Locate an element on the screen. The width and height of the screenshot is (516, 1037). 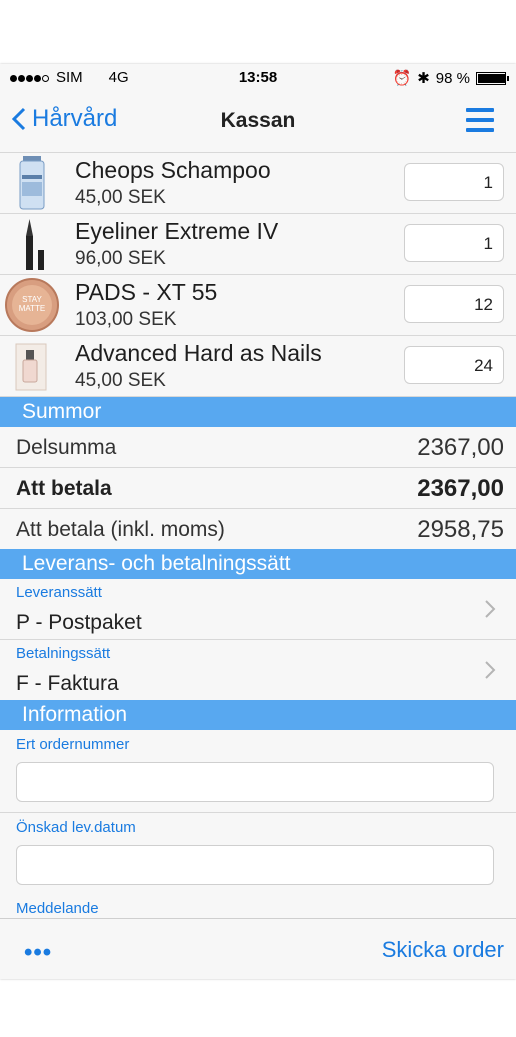
cart-item: Cheops Schampoo 45,00 SEK 1 is located at coordinates (258, 183).